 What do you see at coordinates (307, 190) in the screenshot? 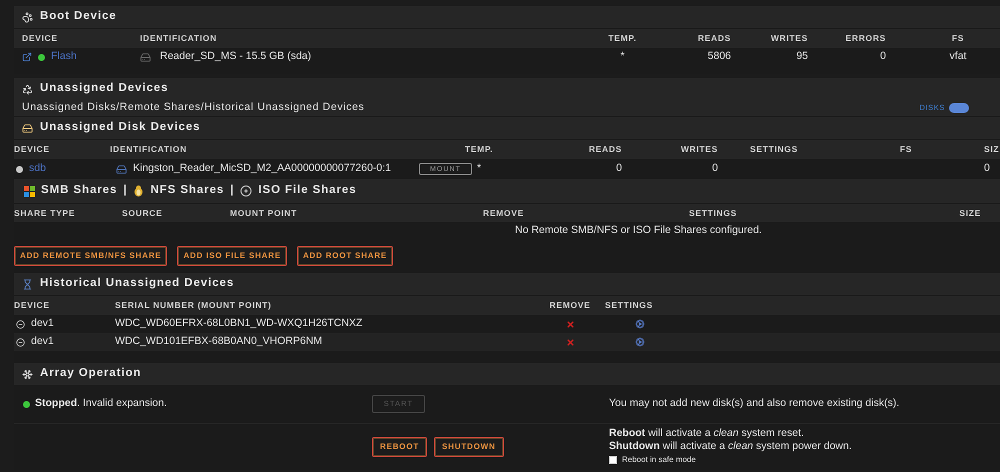
I see `section-title: ISO File Shares` at bounding box center [307, 190].